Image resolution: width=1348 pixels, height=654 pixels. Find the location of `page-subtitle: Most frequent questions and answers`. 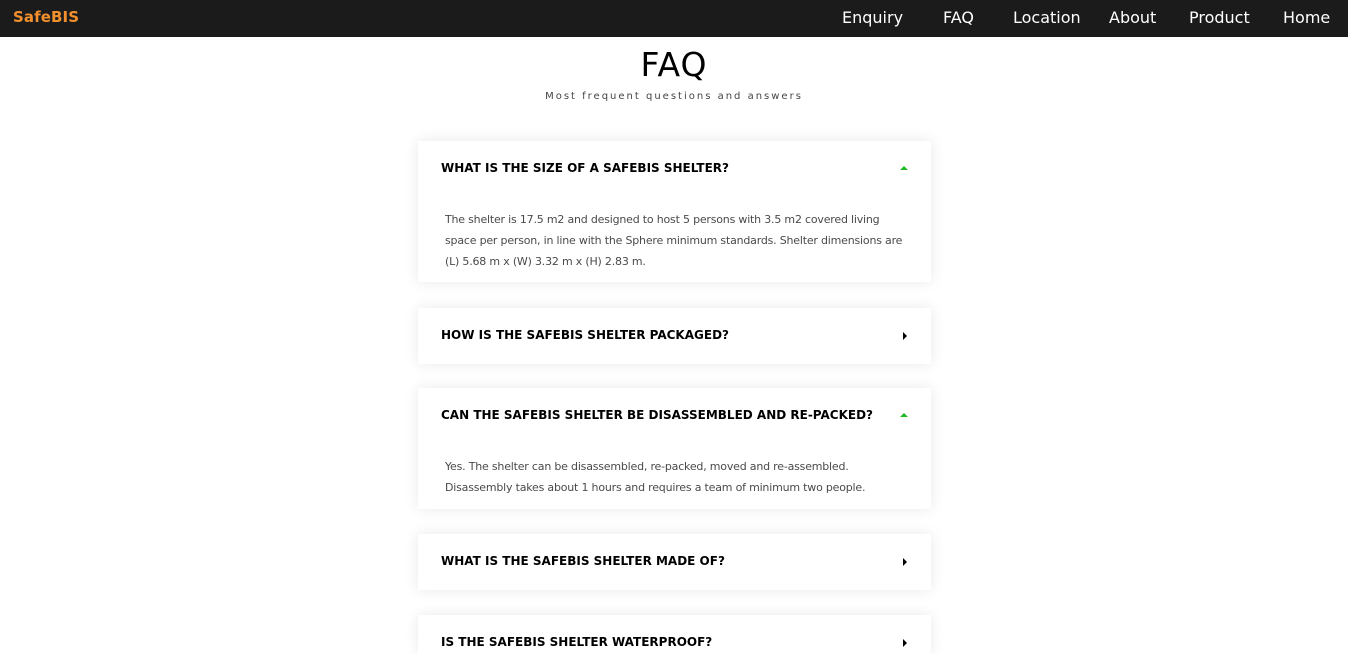

page-subtitle: Most frequent questions and answers is located at coordinates (674, 96).